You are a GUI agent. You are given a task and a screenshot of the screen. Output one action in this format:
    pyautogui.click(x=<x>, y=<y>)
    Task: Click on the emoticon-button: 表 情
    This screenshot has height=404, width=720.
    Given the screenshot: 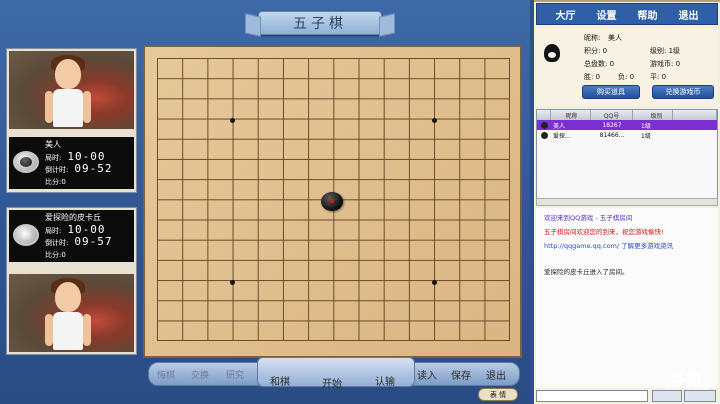 What is the action you would take?
    pyautogui.click(x=498, y=394)
    